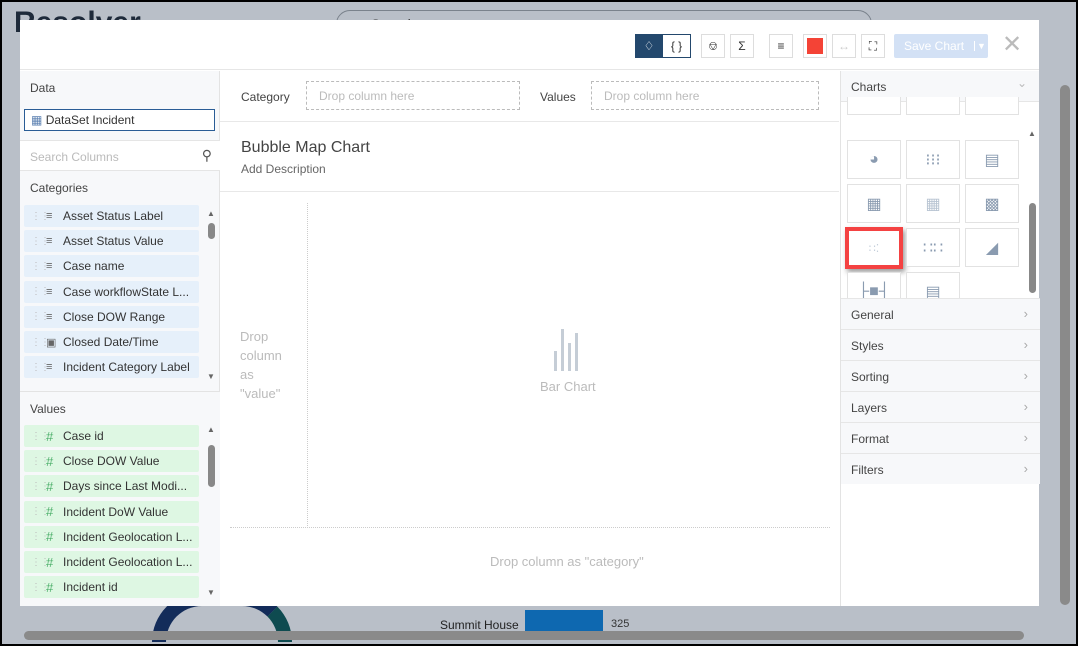 The height and width of the screenshot is (646, 1078). What do you see at coordinates (713, 46) in the screenshot?
I see `import-icon-button: ⎊` at bounding box center [713, 46].